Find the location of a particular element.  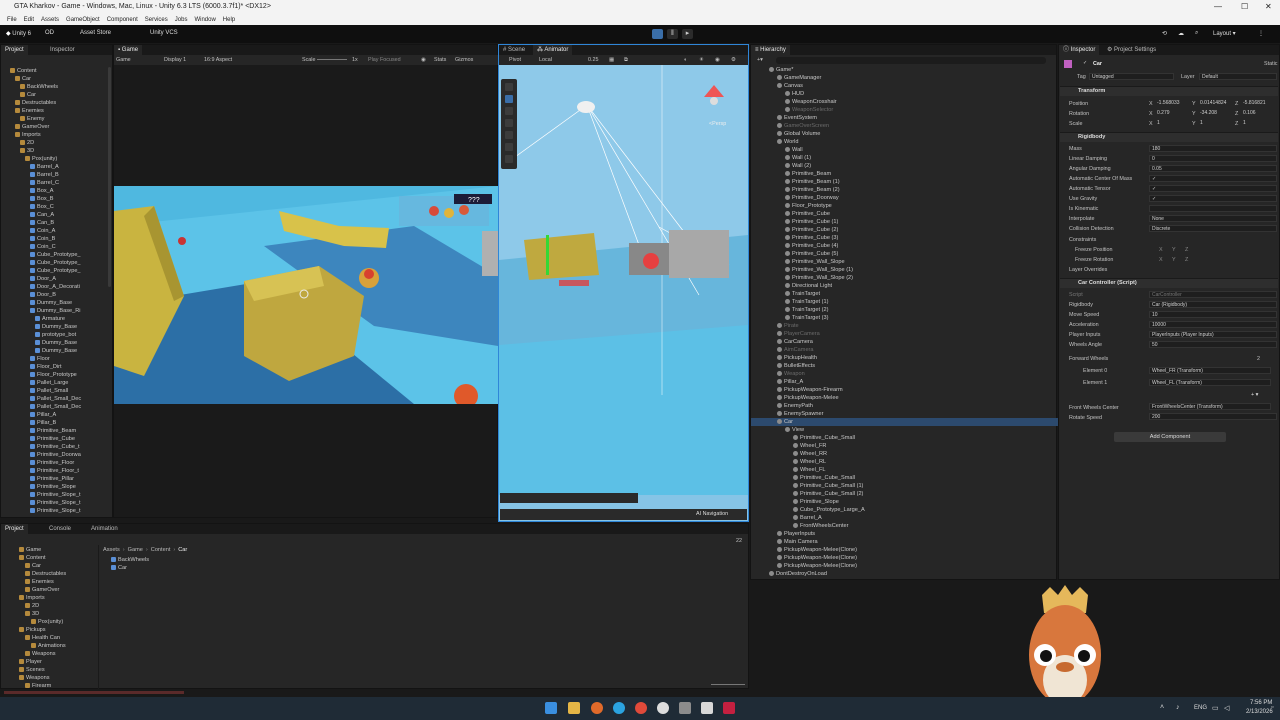

play-focused-dropdown-label: Play Focused is located at coordinates (384, 60).